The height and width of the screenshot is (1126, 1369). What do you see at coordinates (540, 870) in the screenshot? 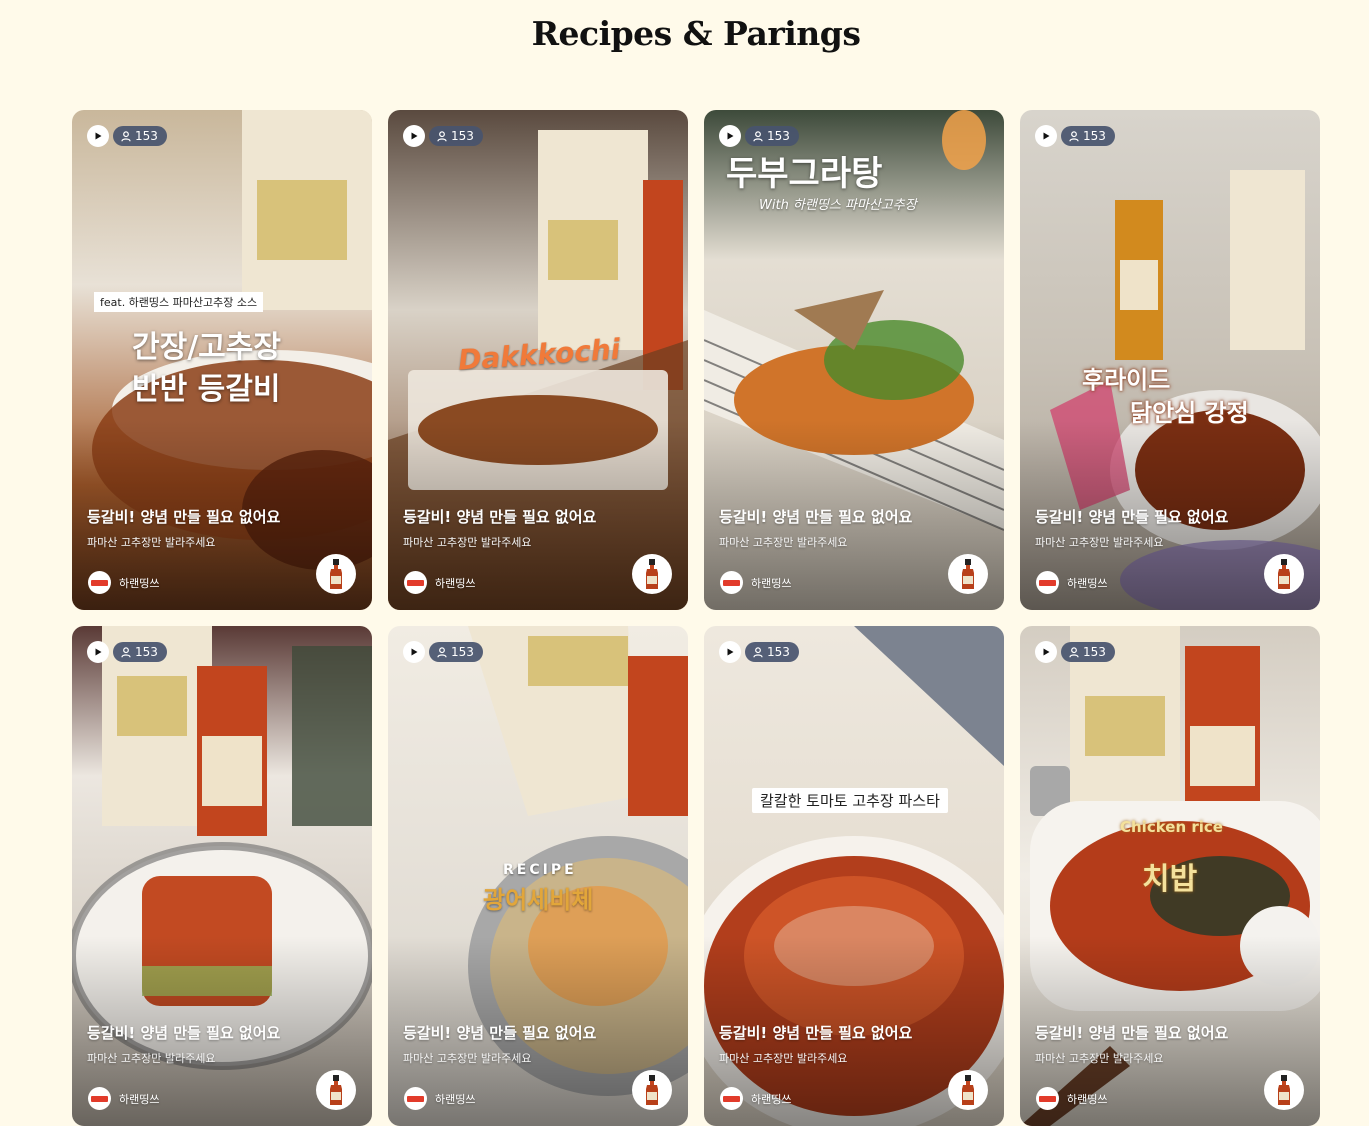
I see `overlay-label: RECIPE` at bounding box center [540, 870].